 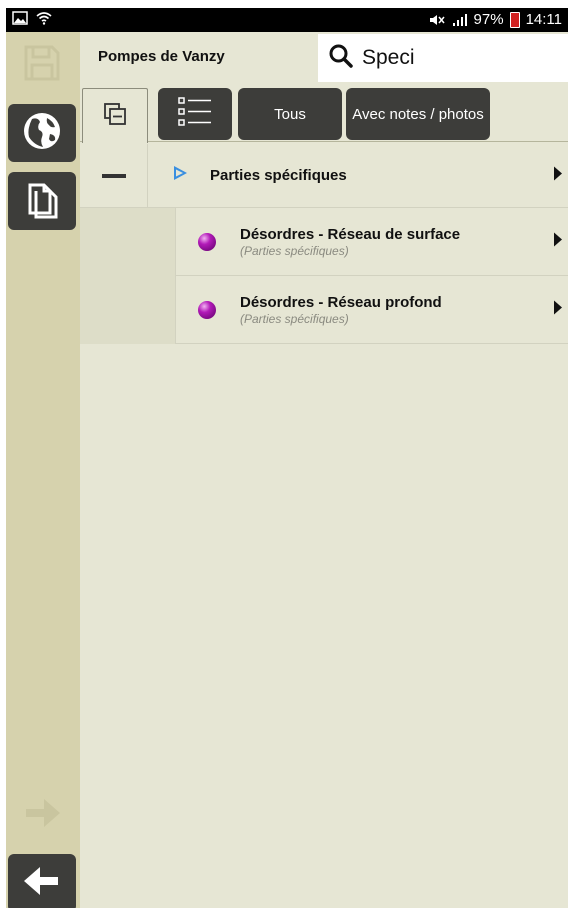 I want to click on mute-icon, so click(x=437, y=20).